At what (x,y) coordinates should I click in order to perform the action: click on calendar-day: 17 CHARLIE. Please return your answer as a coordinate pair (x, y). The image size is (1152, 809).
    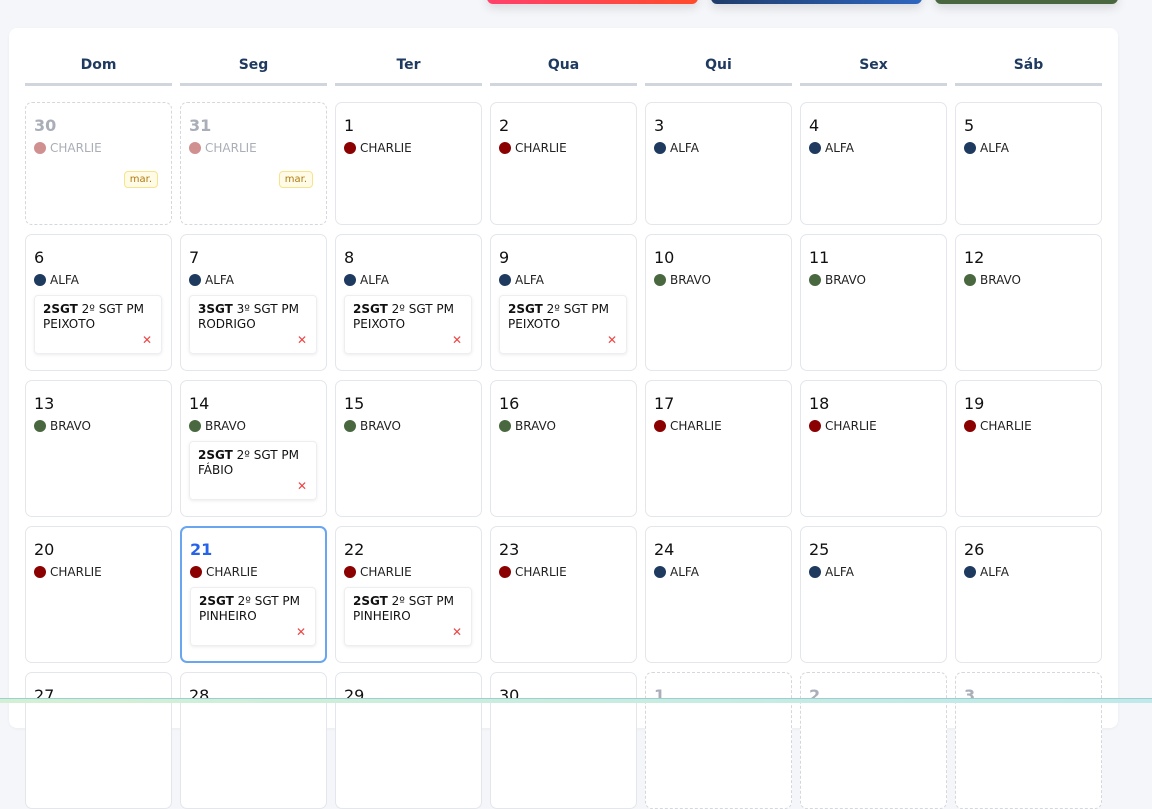
    Looking at the image, I should click on (718, 448).